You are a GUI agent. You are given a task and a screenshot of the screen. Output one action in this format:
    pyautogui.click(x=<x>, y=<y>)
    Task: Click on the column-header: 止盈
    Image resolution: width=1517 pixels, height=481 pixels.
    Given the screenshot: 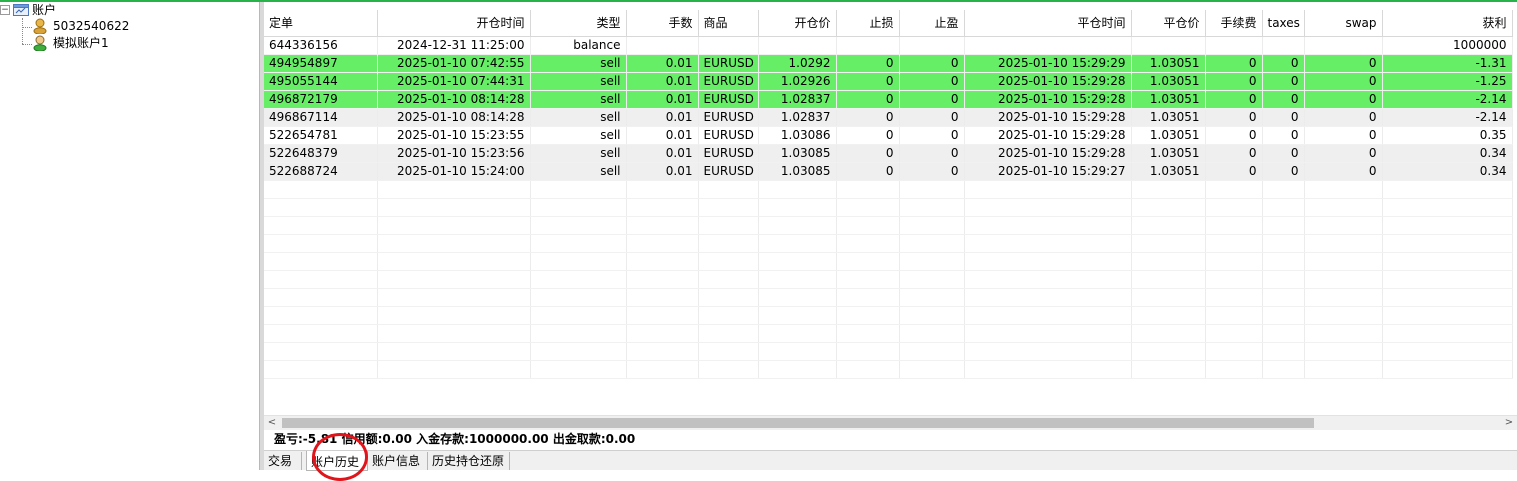 What is the action you would take?
    pyautogui.click(x=932, y=23)
    